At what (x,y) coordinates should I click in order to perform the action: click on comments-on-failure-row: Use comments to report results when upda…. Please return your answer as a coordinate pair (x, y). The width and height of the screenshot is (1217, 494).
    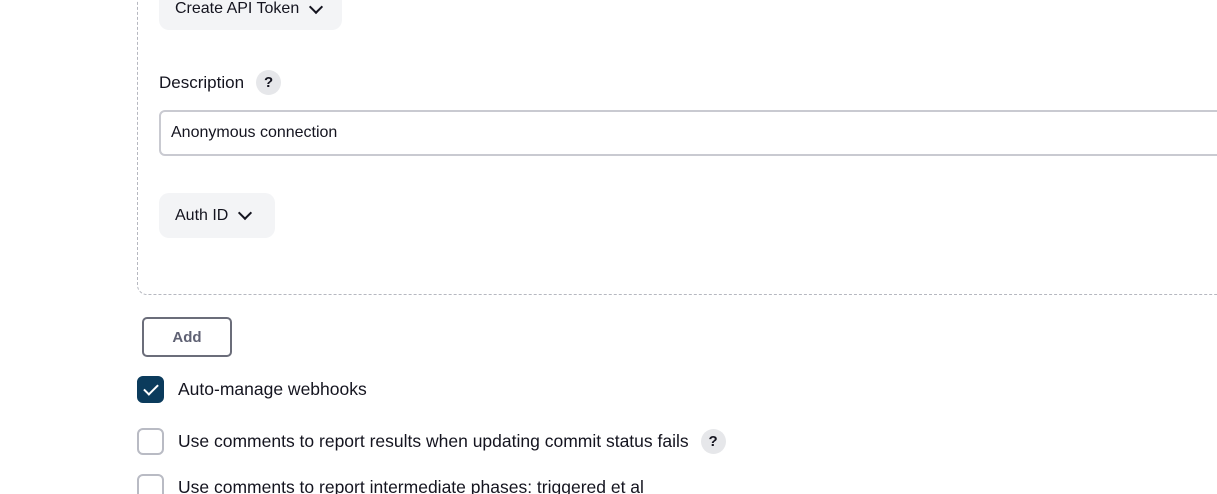
    Looking at the image, I should click on (431, 441).